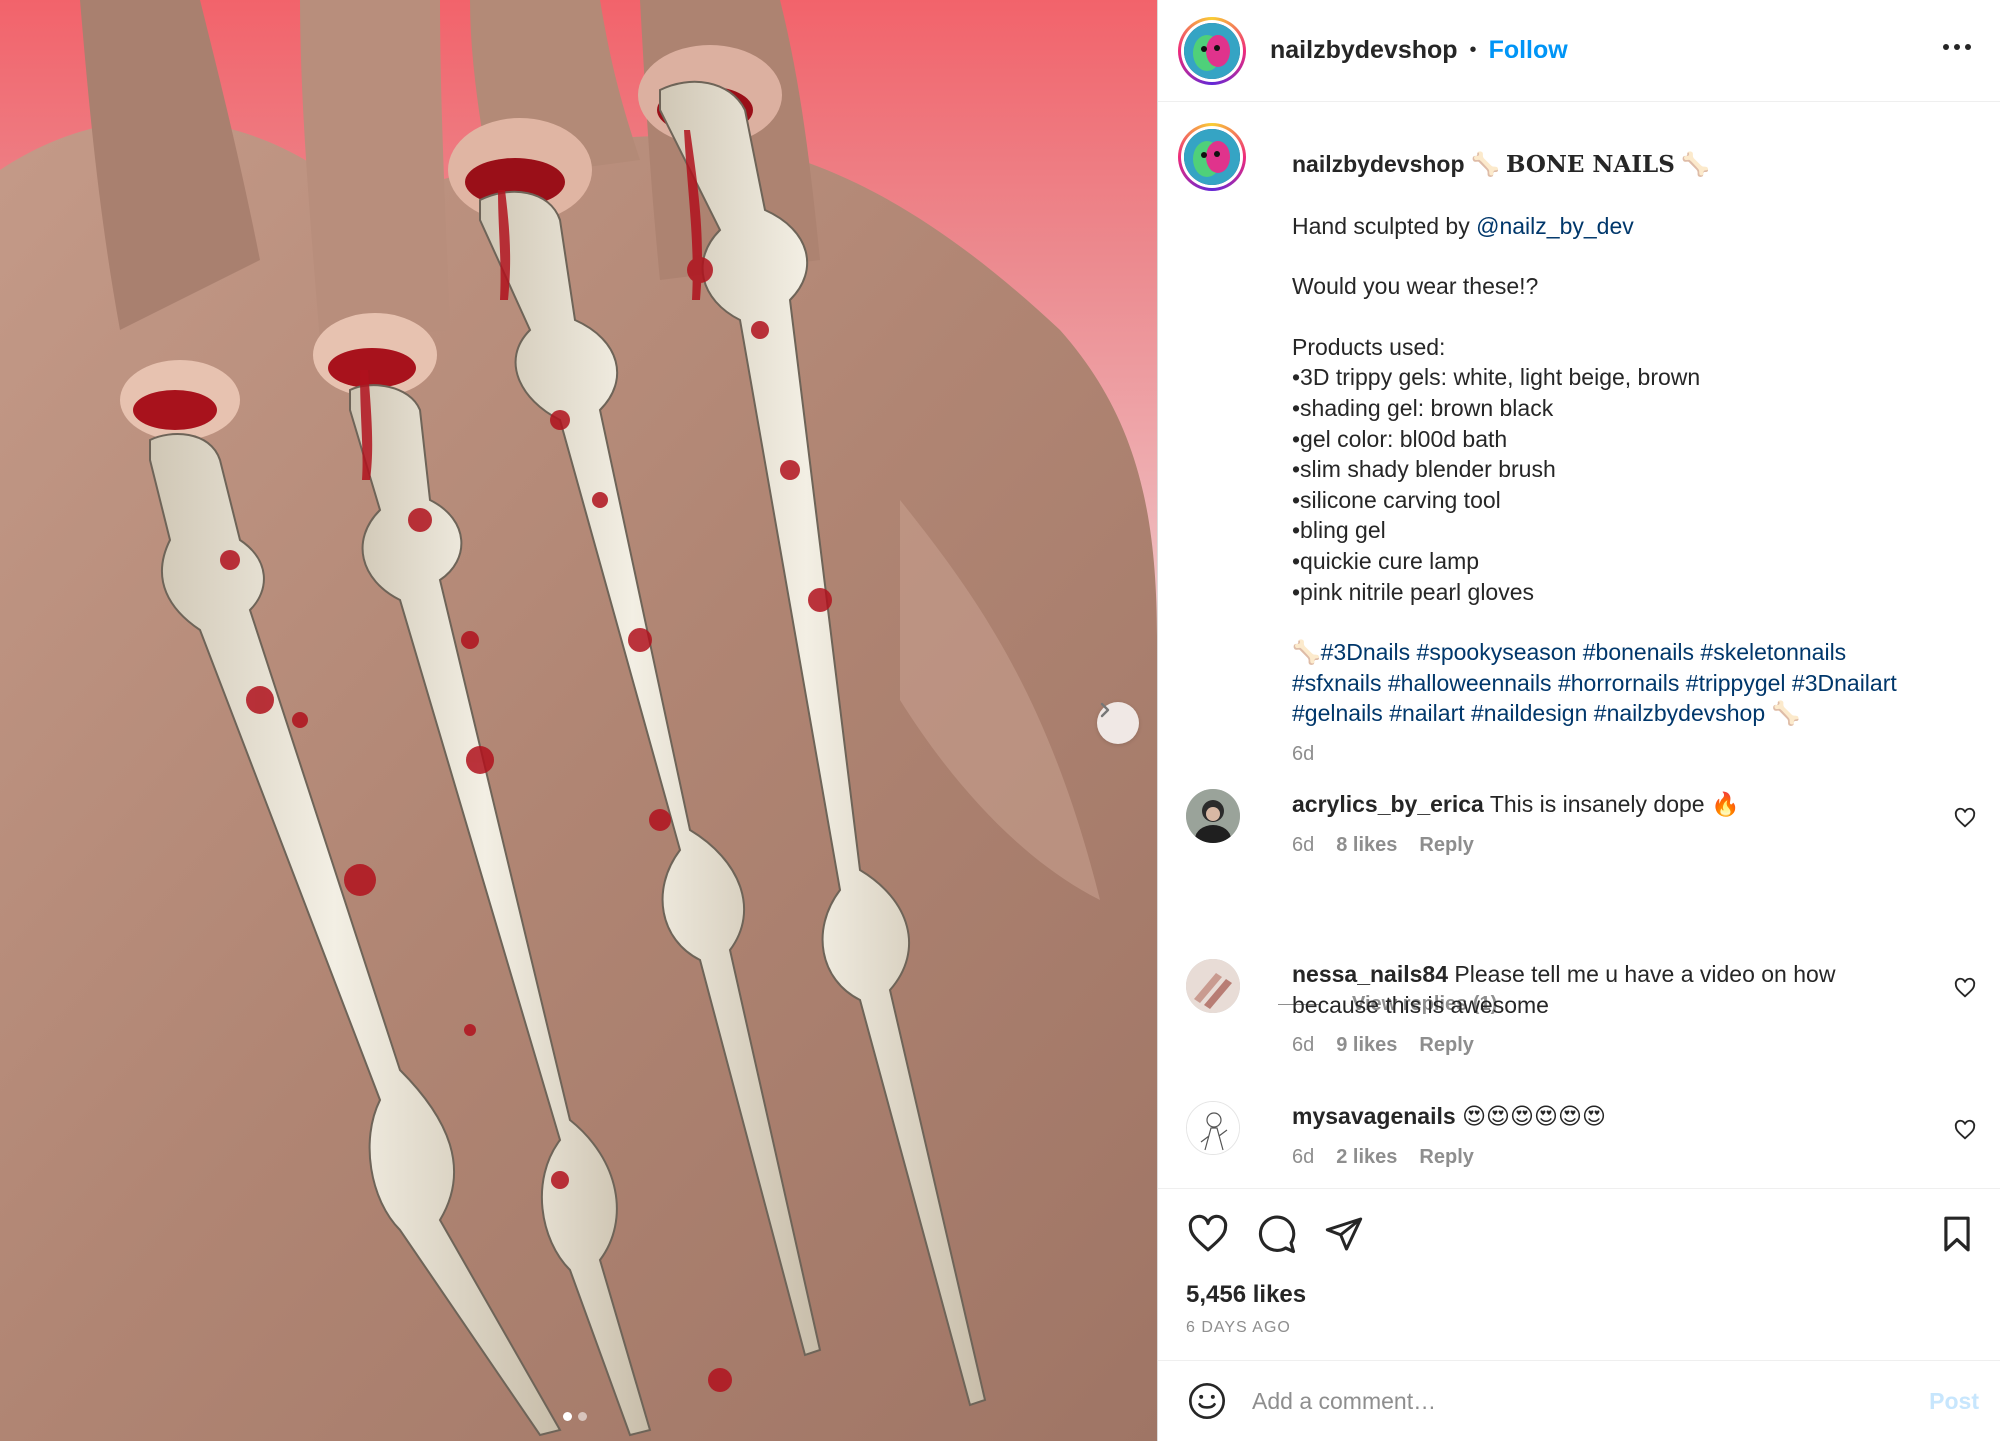 Image resolution: width=2000 pixels, height=1441 pixels. I want to click on caption-question: Would you wear these!?, so click(1415, 286).